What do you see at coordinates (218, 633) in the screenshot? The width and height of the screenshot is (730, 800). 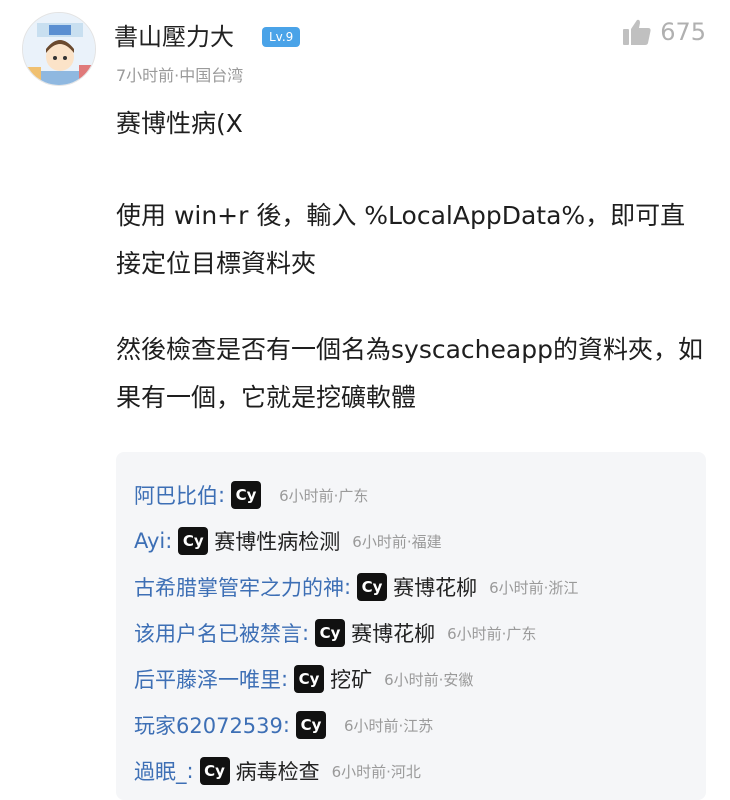 I see `reply-author: 该用户名已被禁言` at bounding box center [218, 633].